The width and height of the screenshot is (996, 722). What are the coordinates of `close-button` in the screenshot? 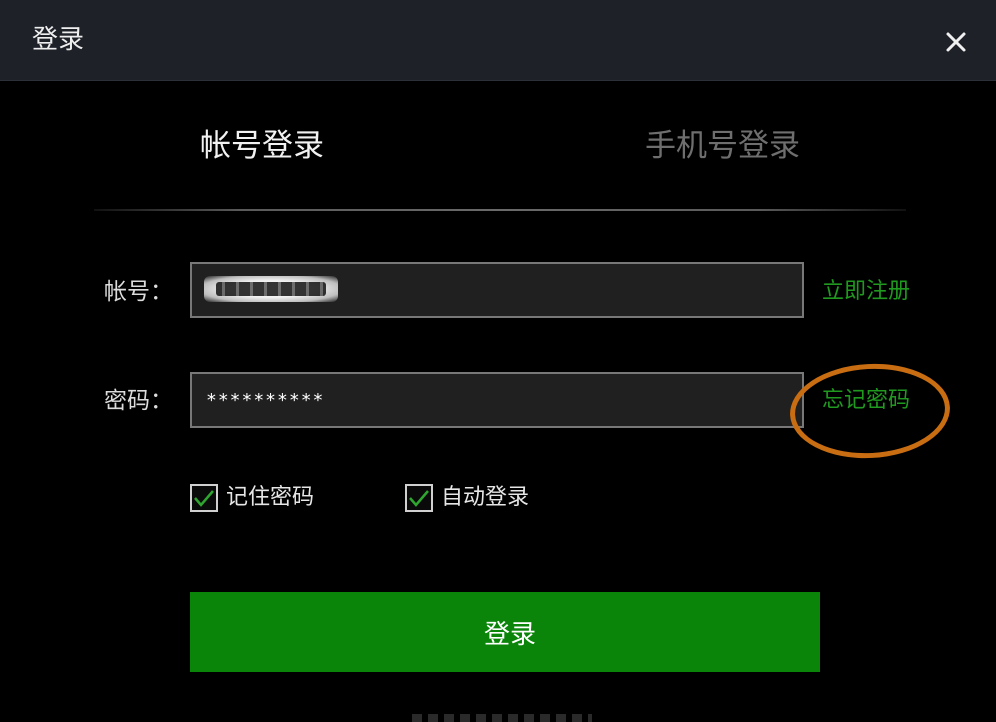 It's located at (956, 42).